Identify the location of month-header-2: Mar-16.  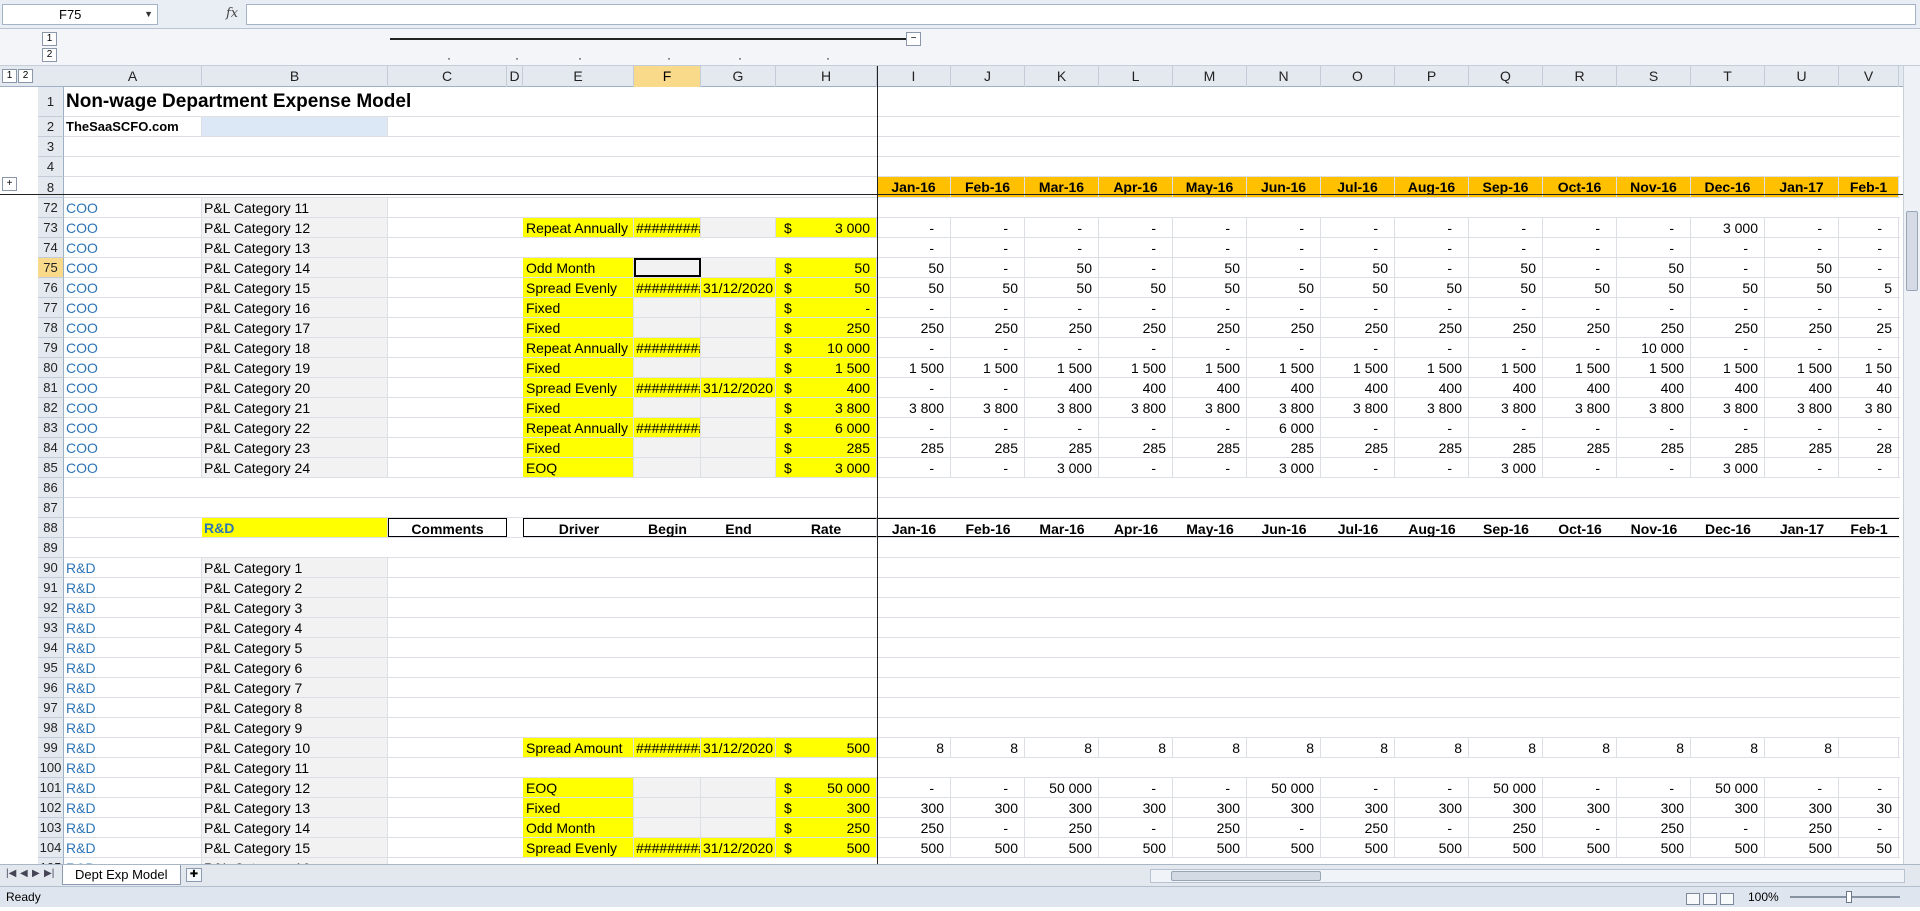
(1062, 527).